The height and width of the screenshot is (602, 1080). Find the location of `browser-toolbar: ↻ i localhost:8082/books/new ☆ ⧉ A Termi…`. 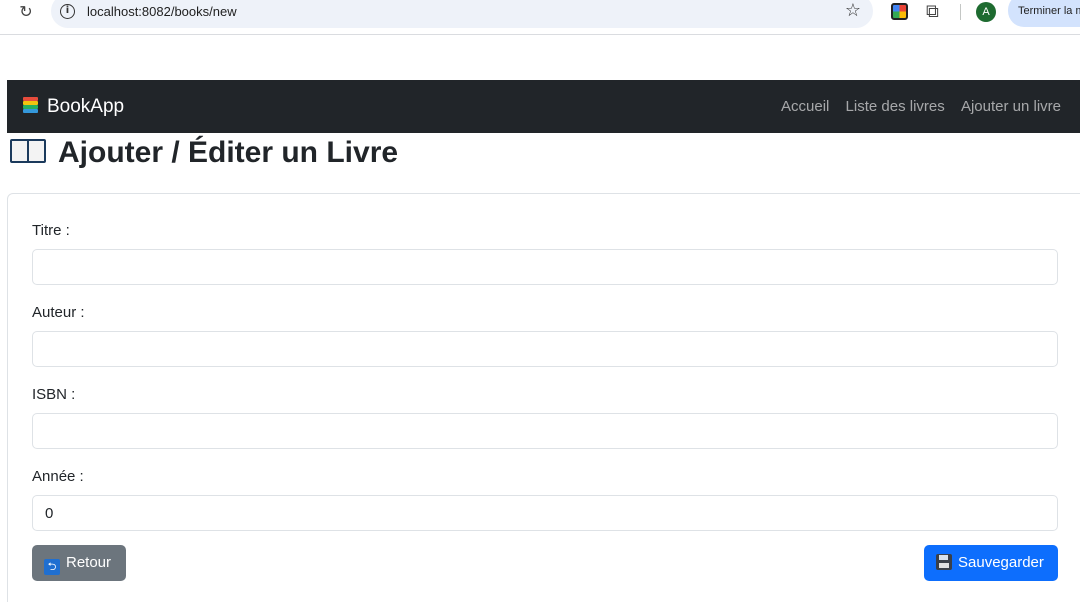

browser-toolbar: ↻ i localhost:8082/books/new ☆ ⧉ A Termi… is located at coordinates (540, 17).